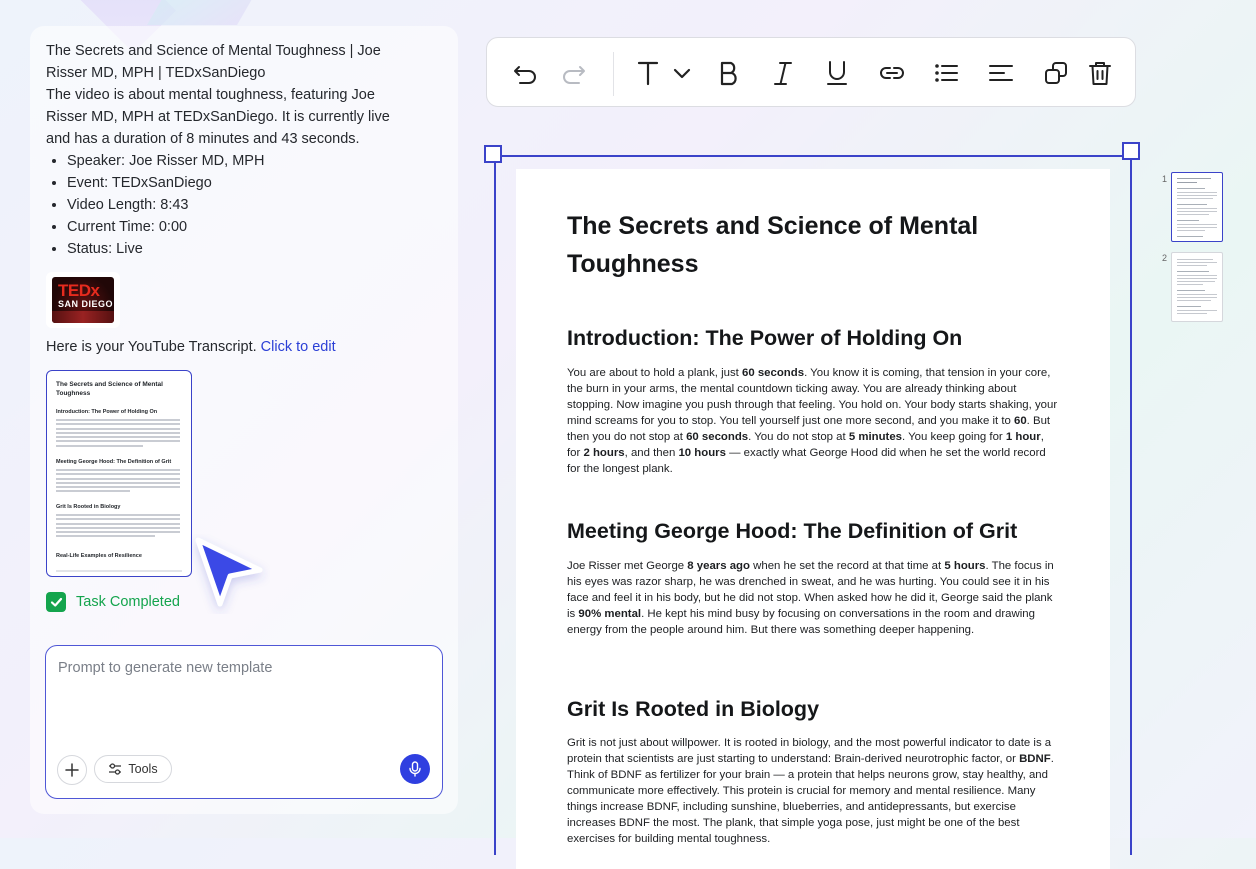 The width and height of the screenshot is (1256, 869). I want to click on italic-icon, so click(783, 73).